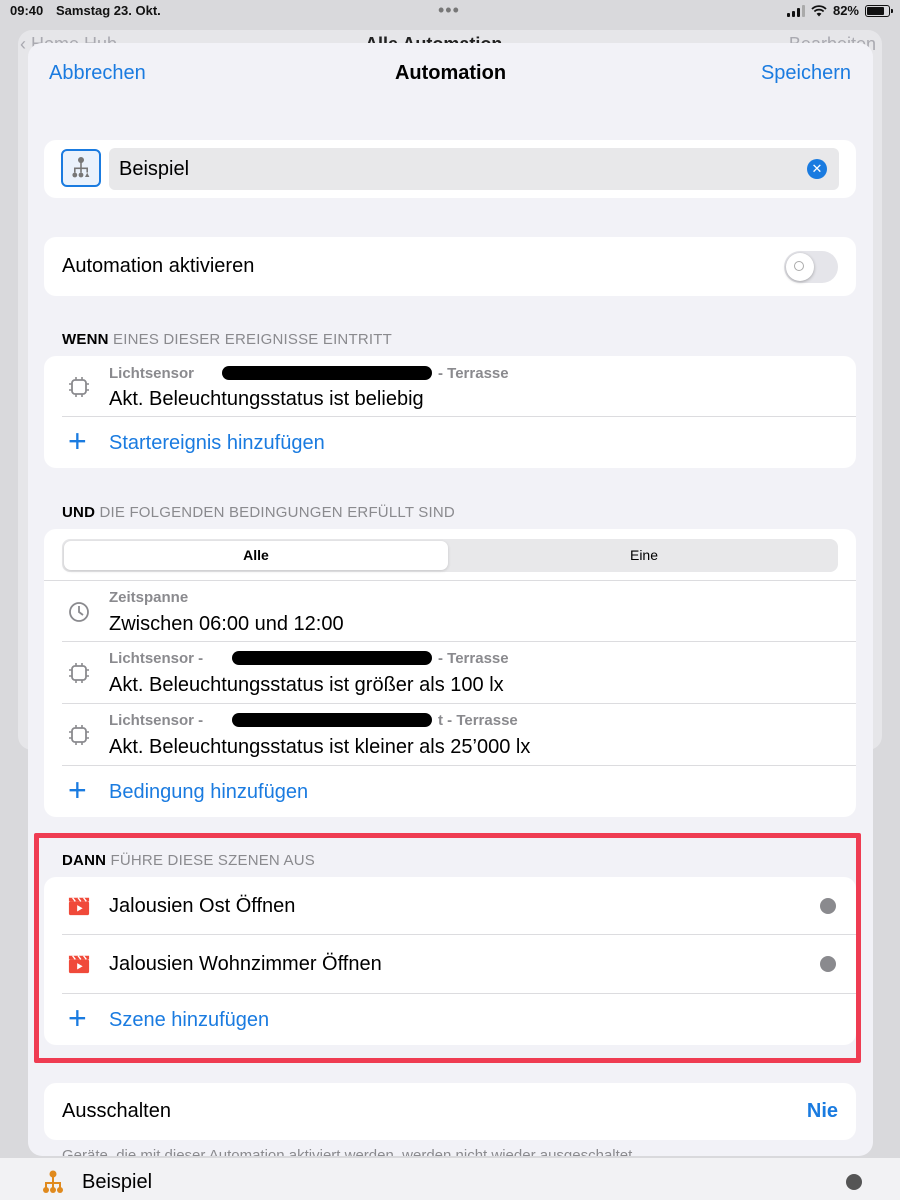  Describe the element at coordinates (156, 658) in the screenshot. I see `condition-sensor-1-prefix: Lichtsensor -` at that location.